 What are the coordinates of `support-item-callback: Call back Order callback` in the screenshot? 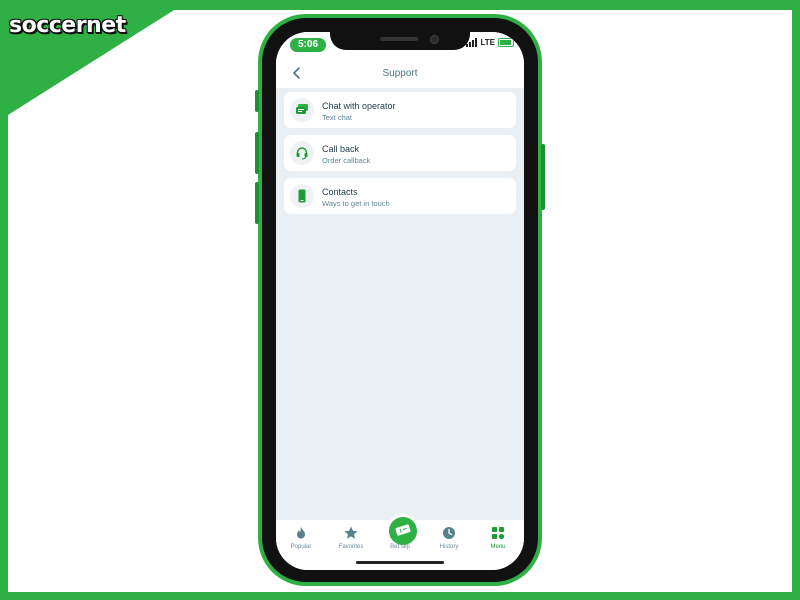 It's located at (400, 153).